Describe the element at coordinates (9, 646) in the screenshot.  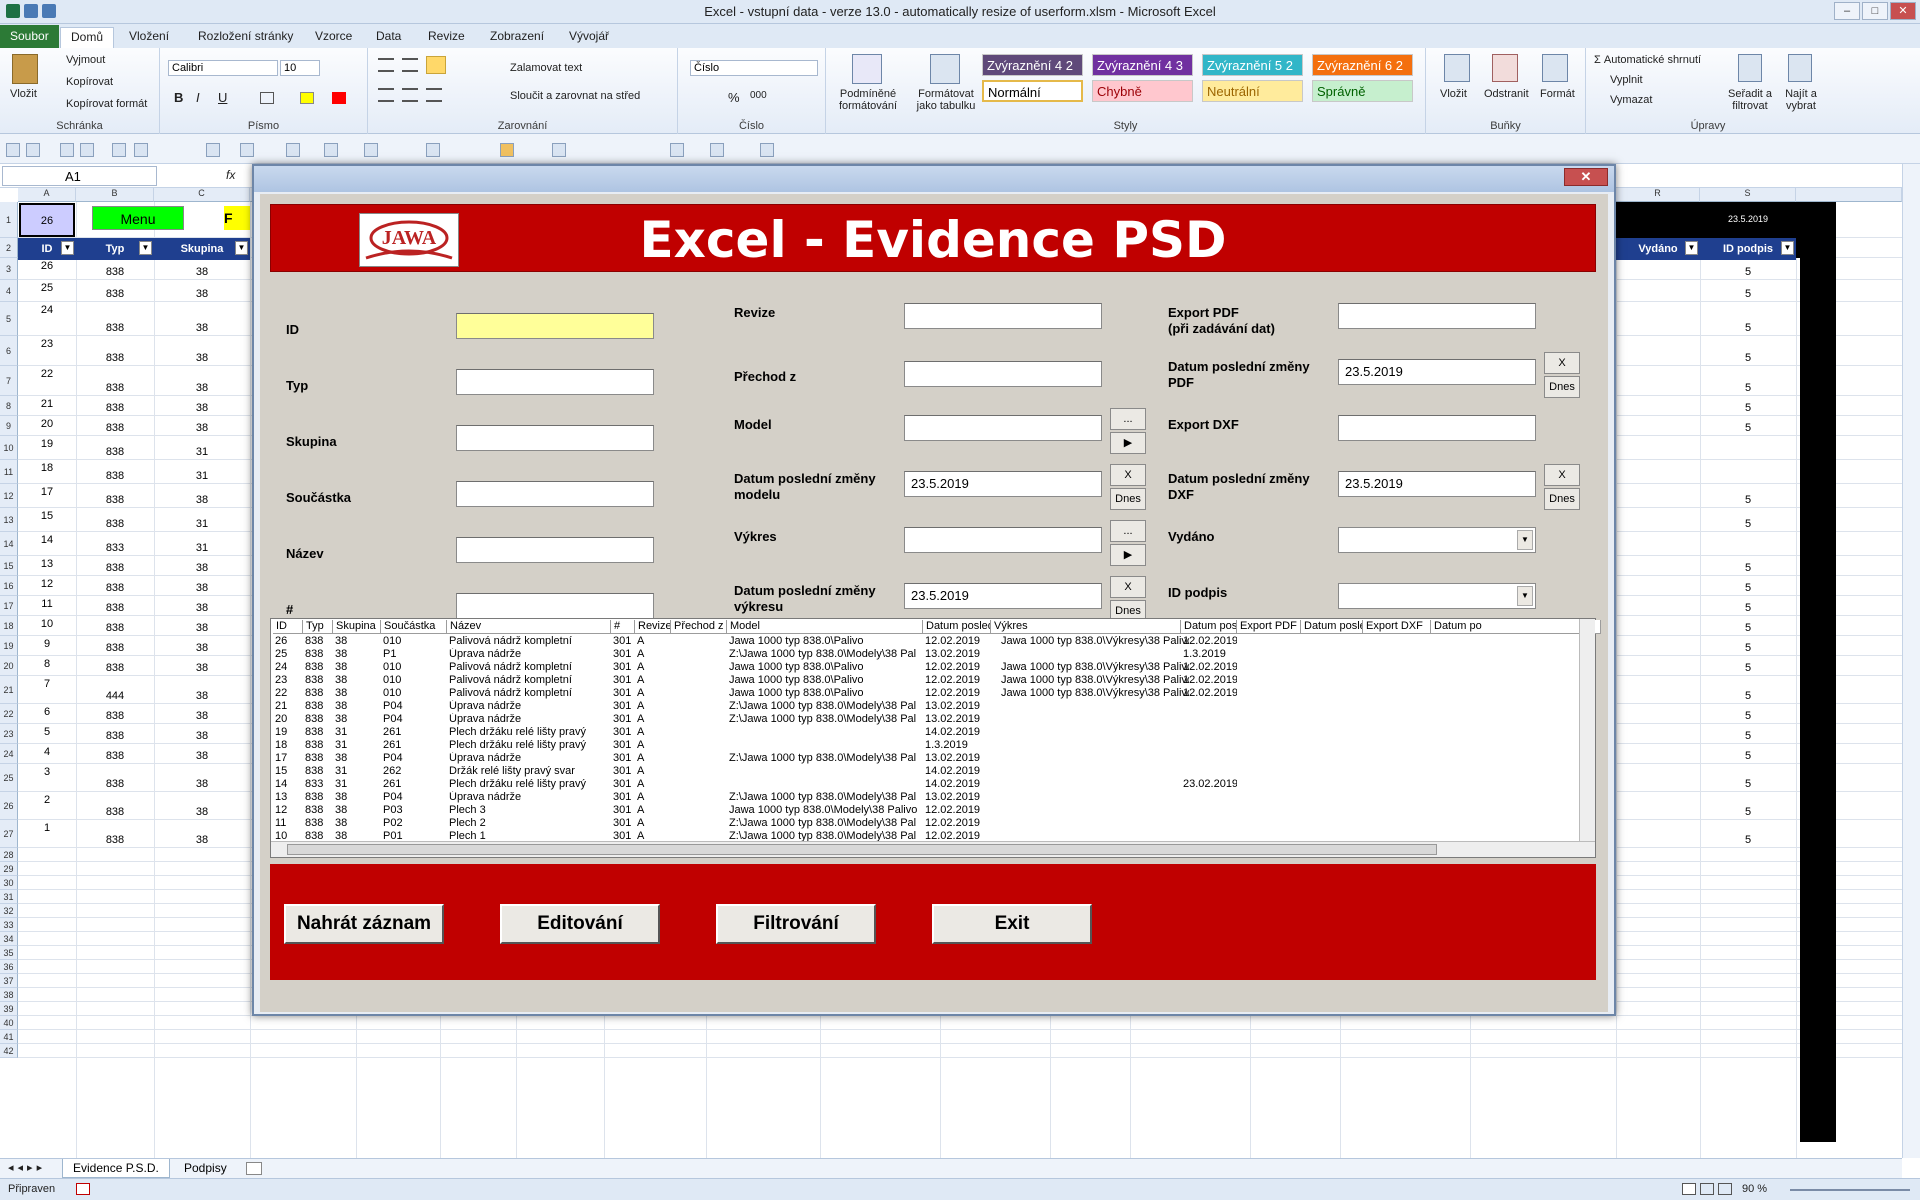
I see `row-header: 19` at that location.